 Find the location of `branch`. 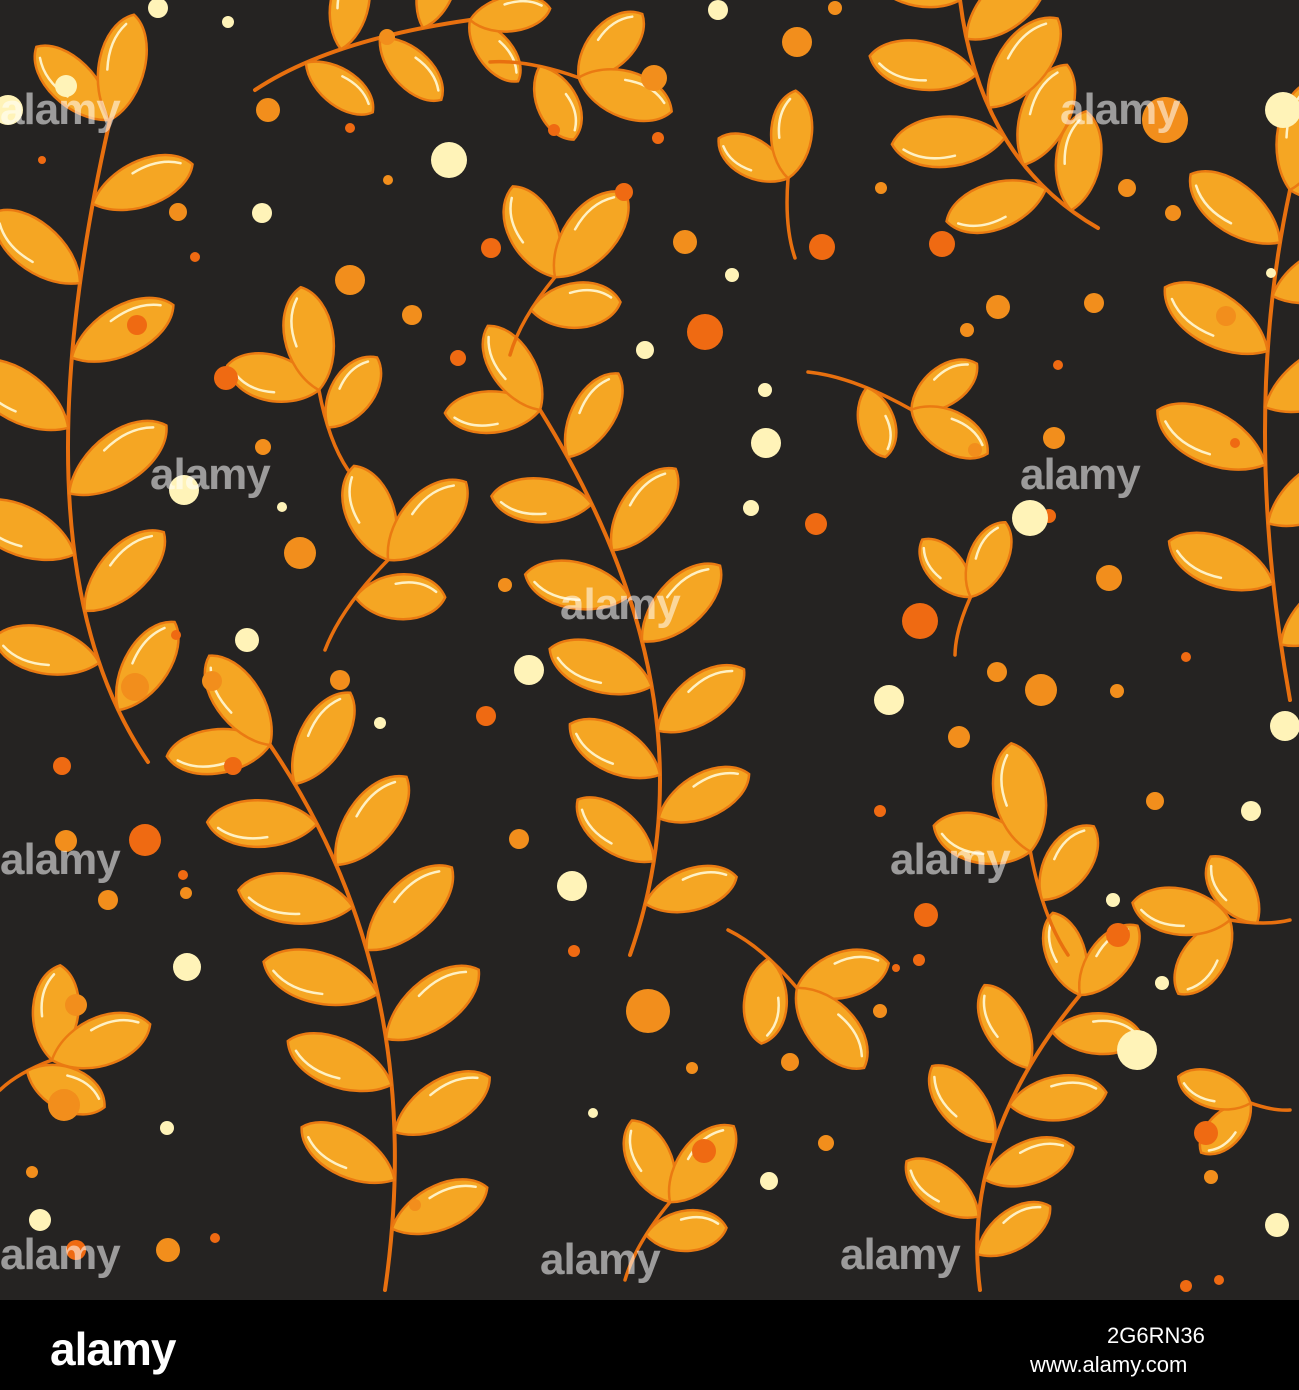

branch is located at coordinates (328, 973).